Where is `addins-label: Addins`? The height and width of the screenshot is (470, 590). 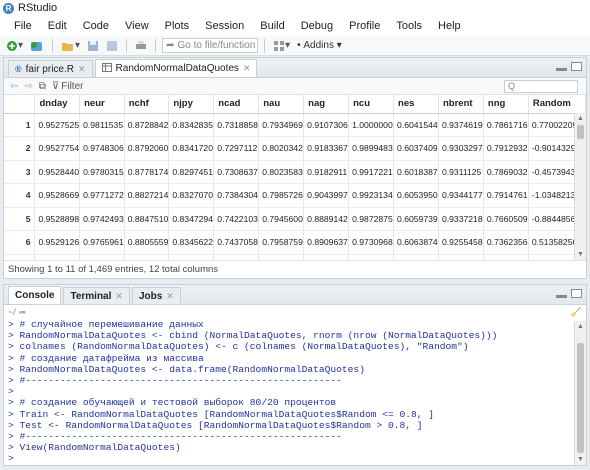
addins-label: Addins is located at coordinates (318, 45).